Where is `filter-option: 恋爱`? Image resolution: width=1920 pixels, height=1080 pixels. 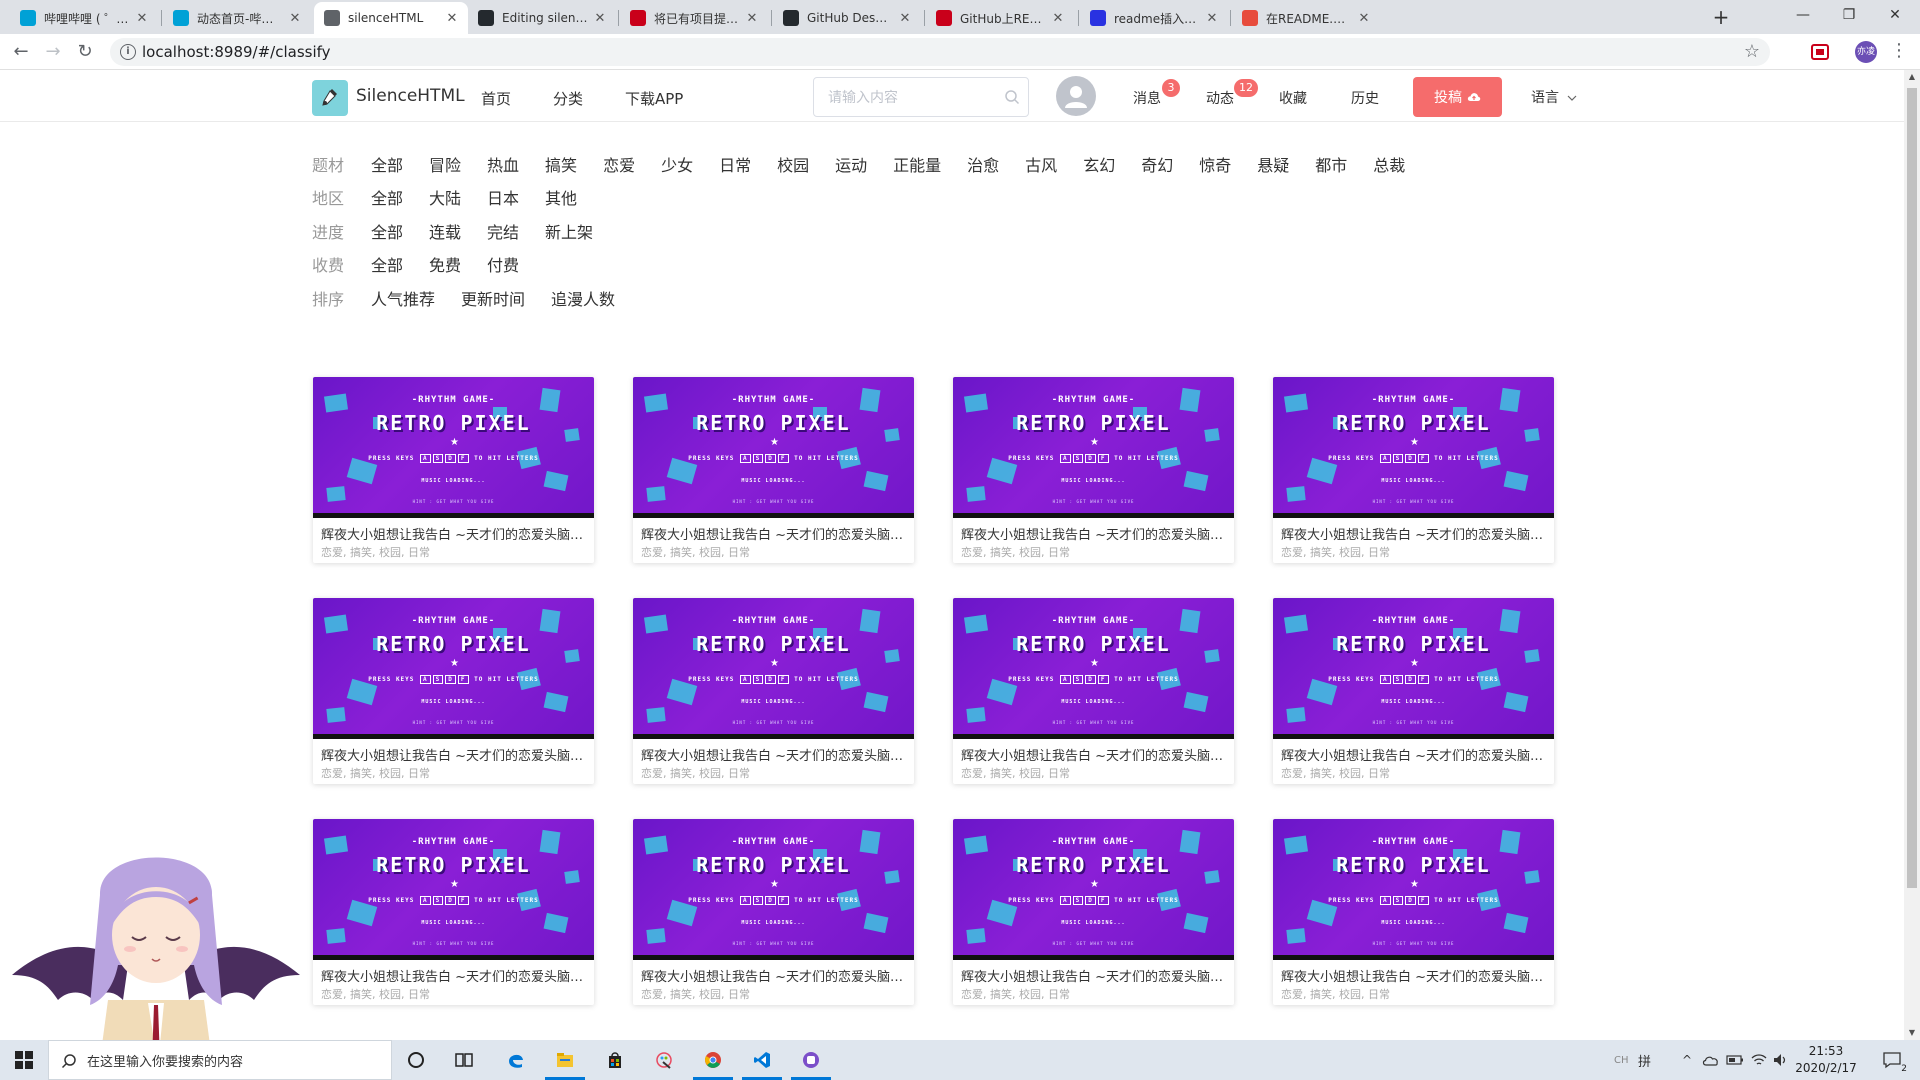 filter-option: 恋爱 is located at coordinates (619, 164).